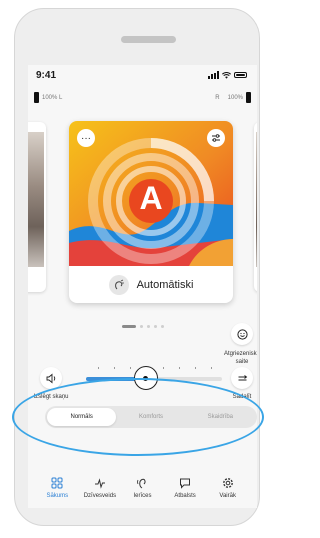  I want to click on split-icon, so click(242, 377).